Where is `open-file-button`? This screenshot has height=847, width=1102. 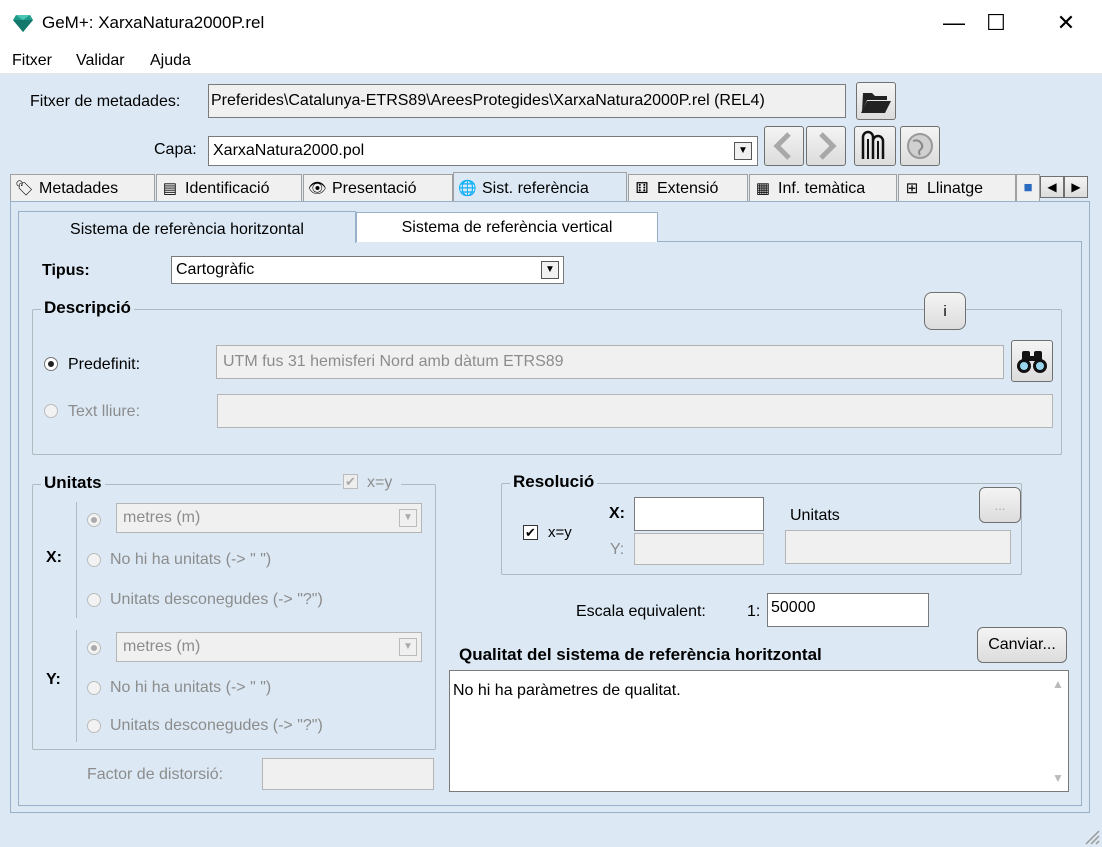 open-file-button is located at coordinates (876, 101).